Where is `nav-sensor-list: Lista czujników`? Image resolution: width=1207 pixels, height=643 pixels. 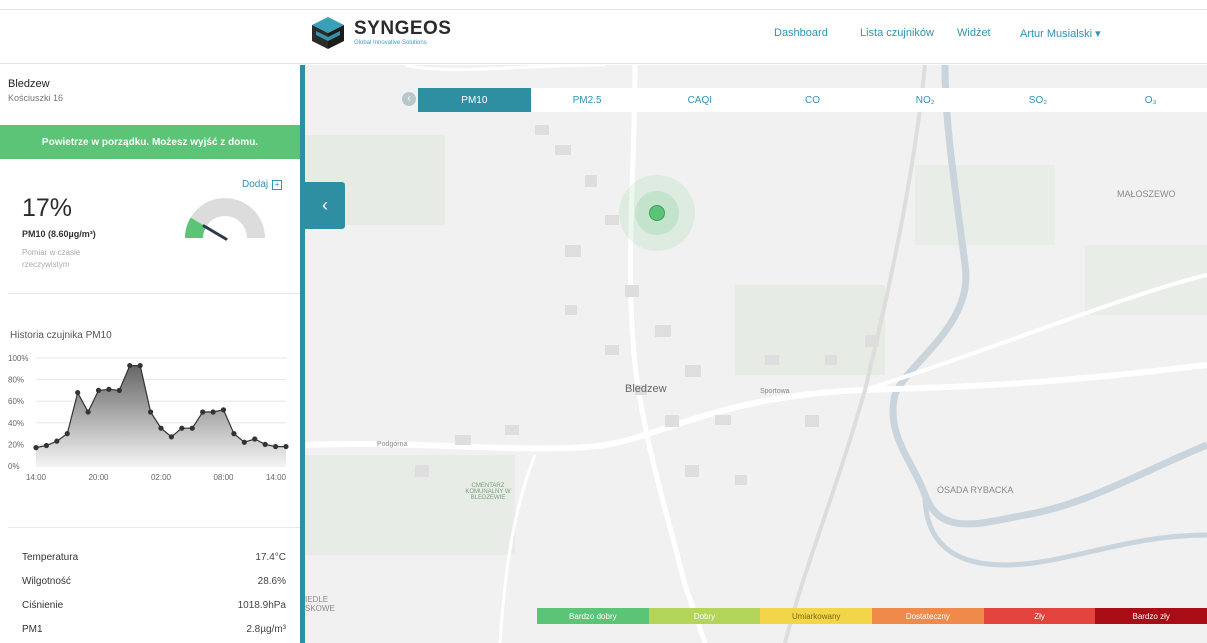 nav-sensor-list: Lista czujników is located at coordinates (897, 33).